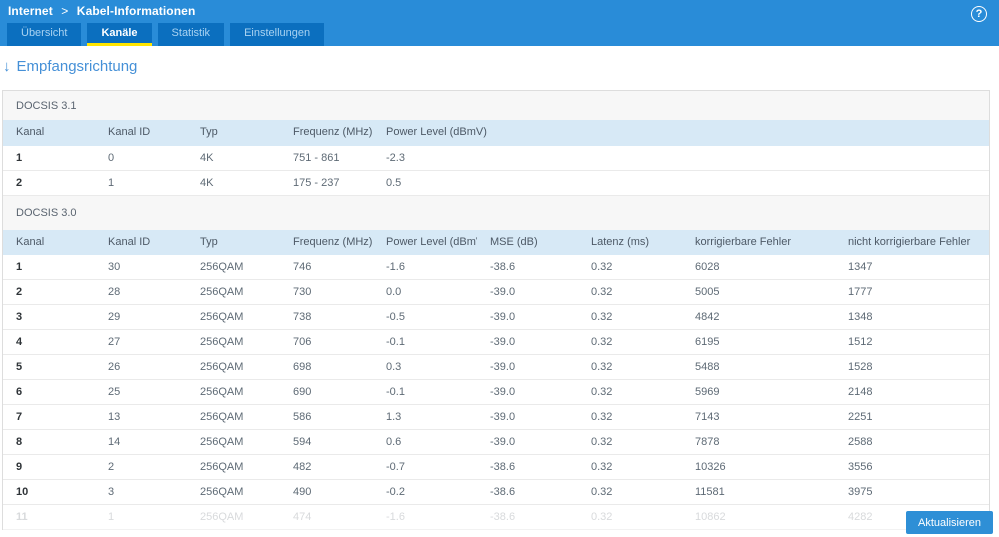  Describe the element at coordinates (191, 34) in the screenshot. I see `tab-statistik: Statistik` at that location.